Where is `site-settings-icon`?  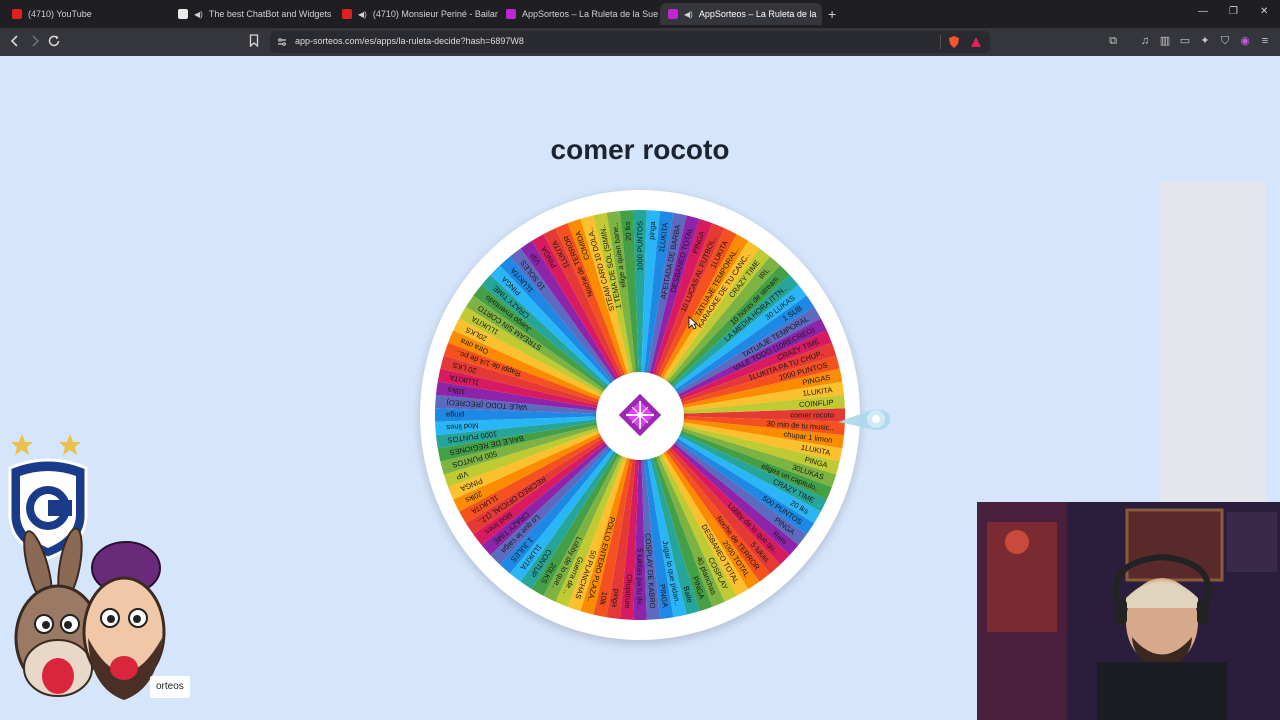 site-settings-icon is located at coordinates (282, 42).